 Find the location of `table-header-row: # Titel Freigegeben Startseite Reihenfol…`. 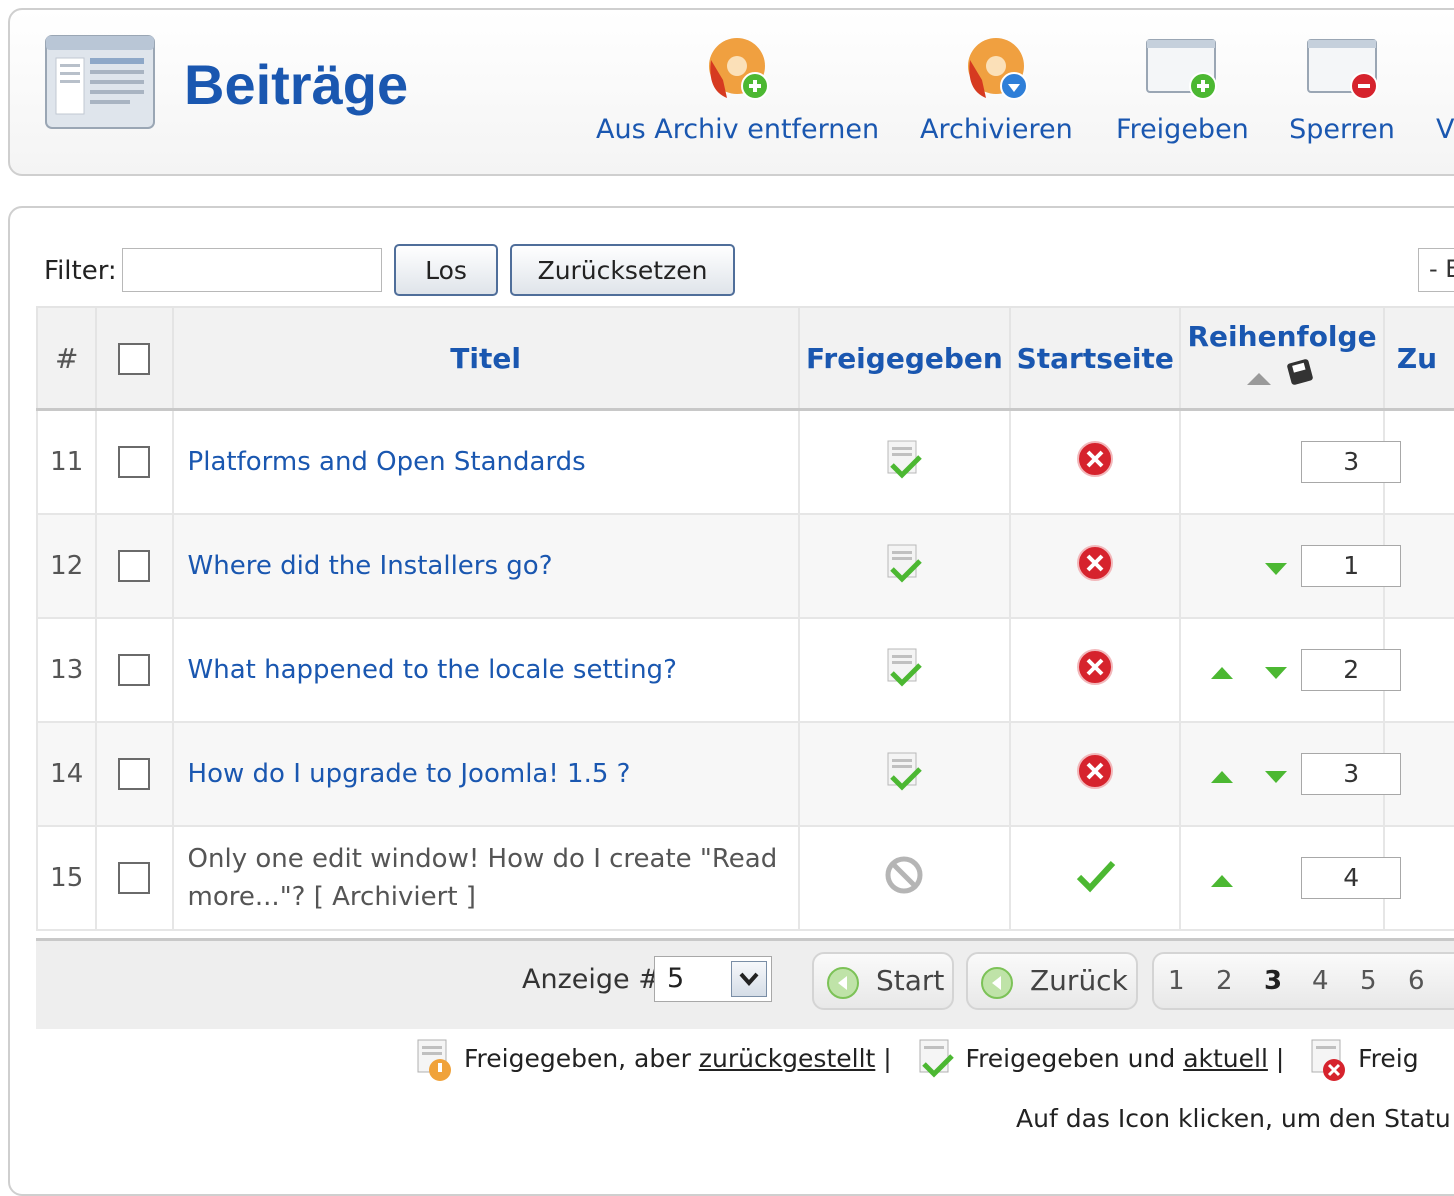

table-header-row: # Titel Freigegeben Startseite Reihenfol… is located at coordinates (744, 358).